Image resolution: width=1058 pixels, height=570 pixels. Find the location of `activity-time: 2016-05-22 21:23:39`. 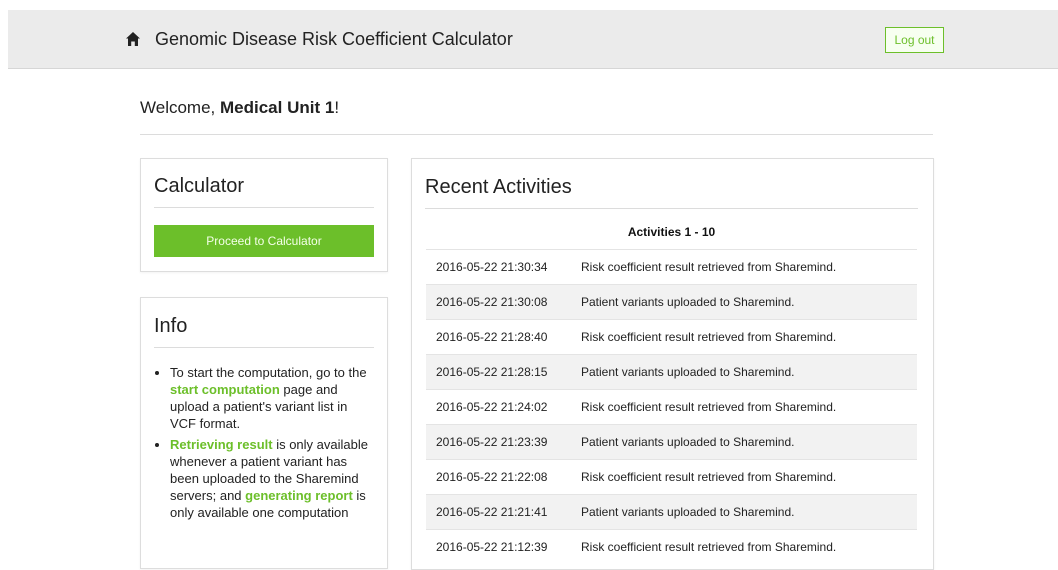

activity-time: 2016-05-22 21:23:39 is located at coordinates (498, 442).